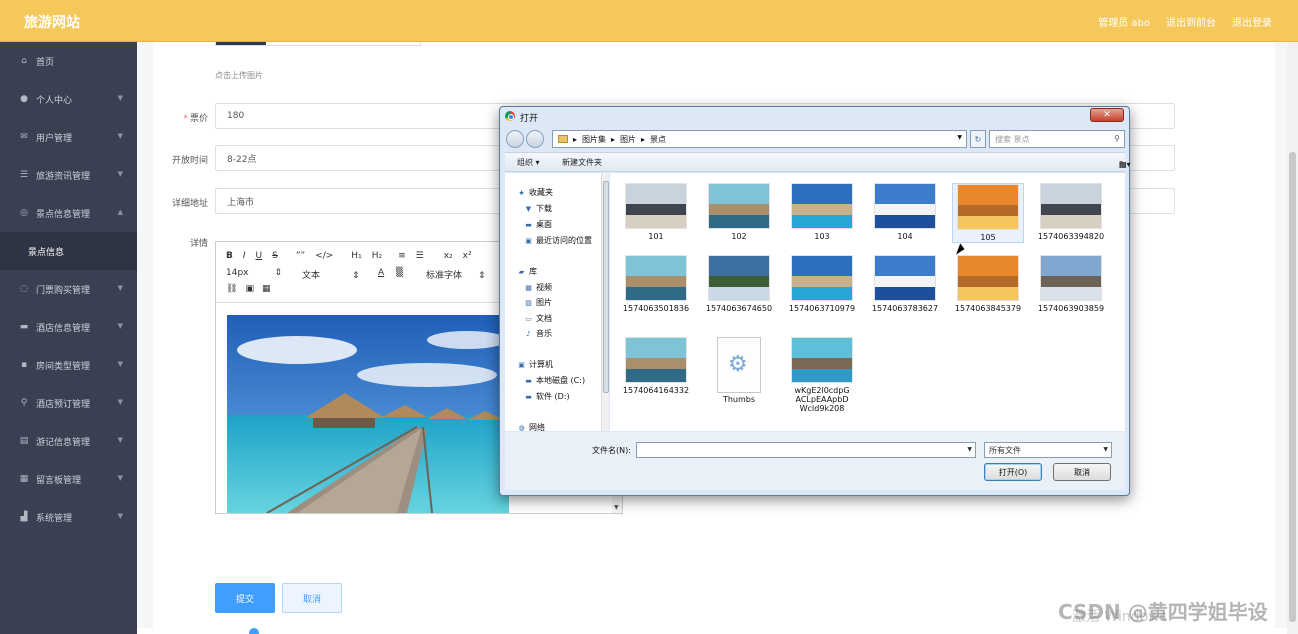 The height and width of the screenshot is (634, 1298). What do you see at coordinates (402, 256) in the screenshot?
I see `ordered-list-button: ≡` at bounding box center [402, 256].